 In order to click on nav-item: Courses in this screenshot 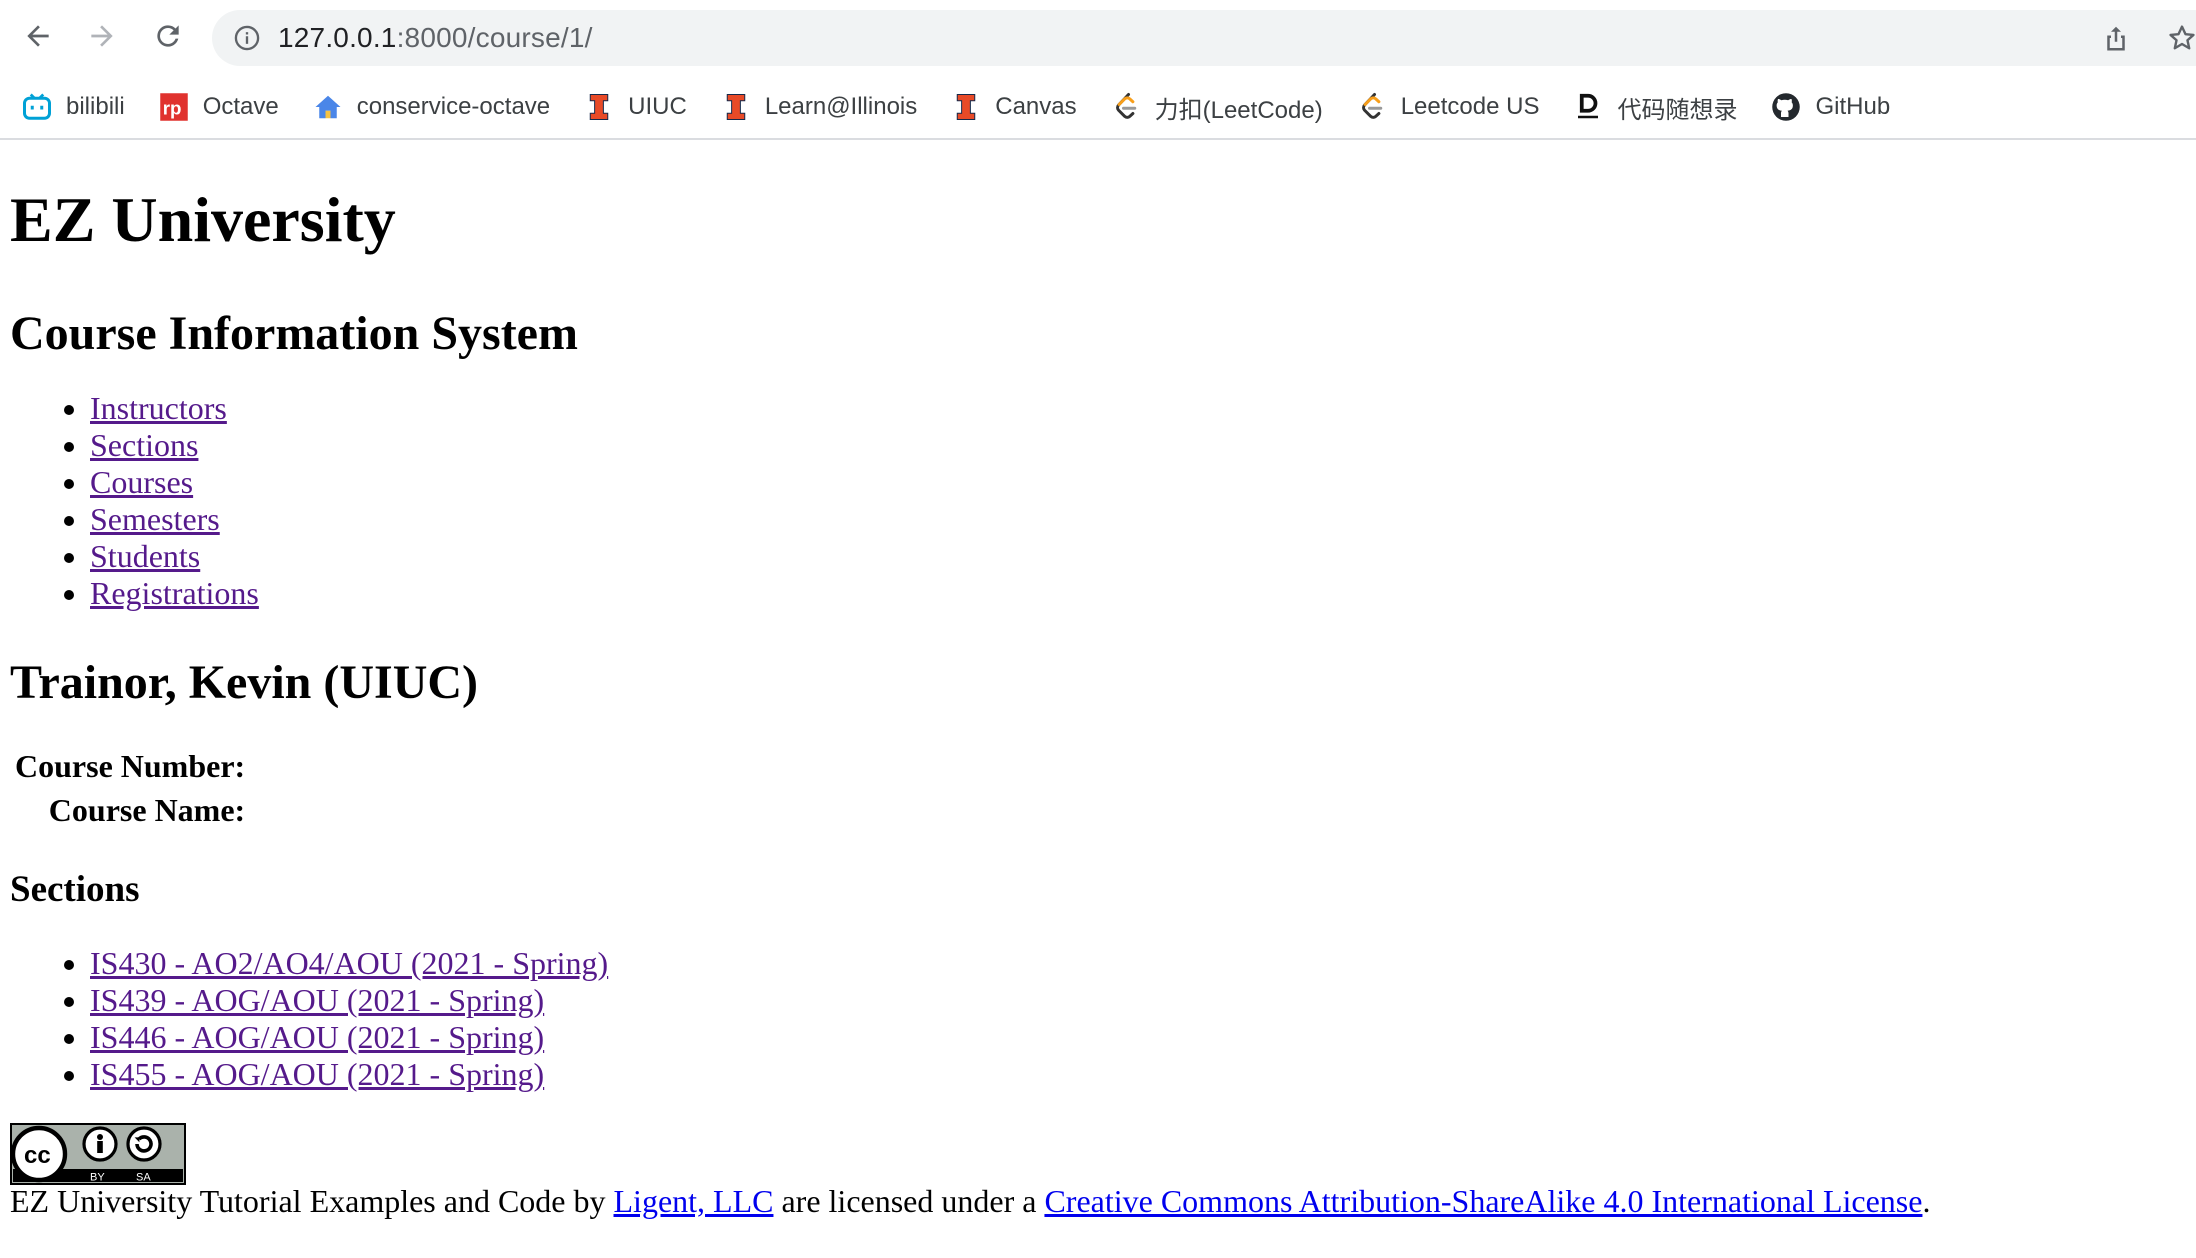, I will do `click(1138, 482)`.